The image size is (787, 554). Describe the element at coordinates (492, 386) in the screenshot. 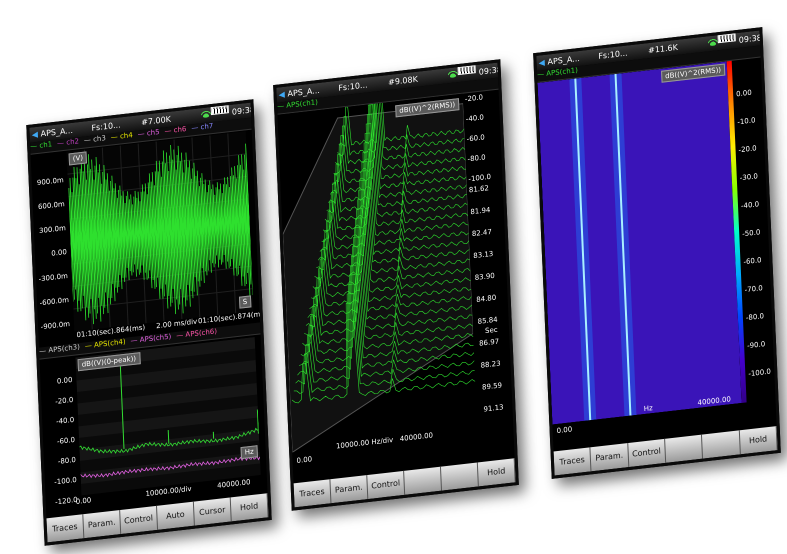

I see `time-tick: 89.59` at that location.